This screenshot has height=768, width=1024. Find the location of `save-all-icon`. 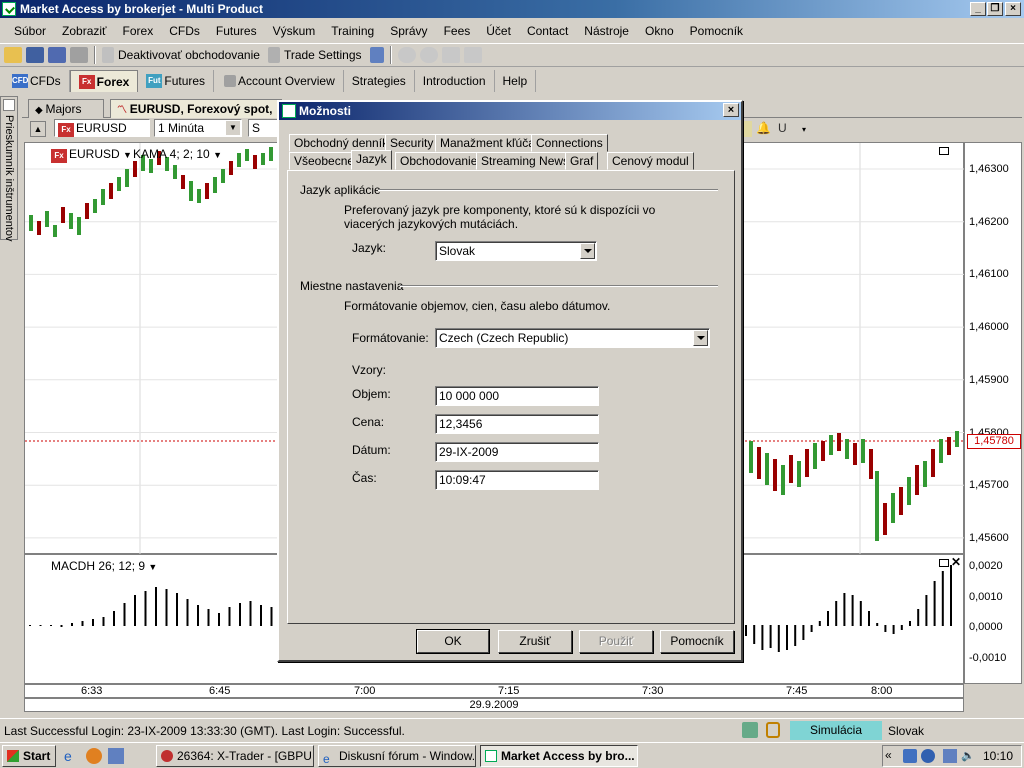

save-all-icon is located at coordinates (57, 55).